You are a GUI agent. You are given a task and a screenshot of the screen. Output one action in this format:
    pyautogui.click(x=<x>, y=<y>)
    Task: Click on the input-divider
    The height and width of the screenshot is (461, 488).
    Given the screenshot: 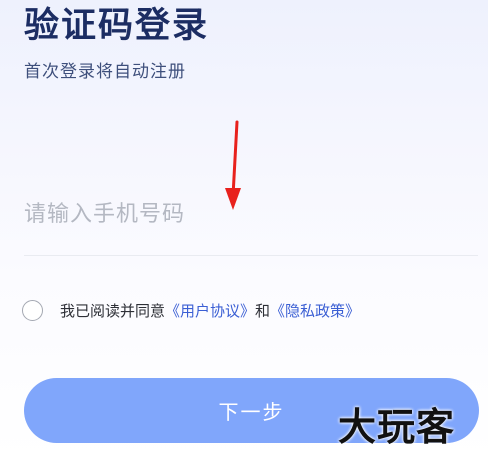 What is the action you would take?
    pyautogui.click(x=251, y=255)
    